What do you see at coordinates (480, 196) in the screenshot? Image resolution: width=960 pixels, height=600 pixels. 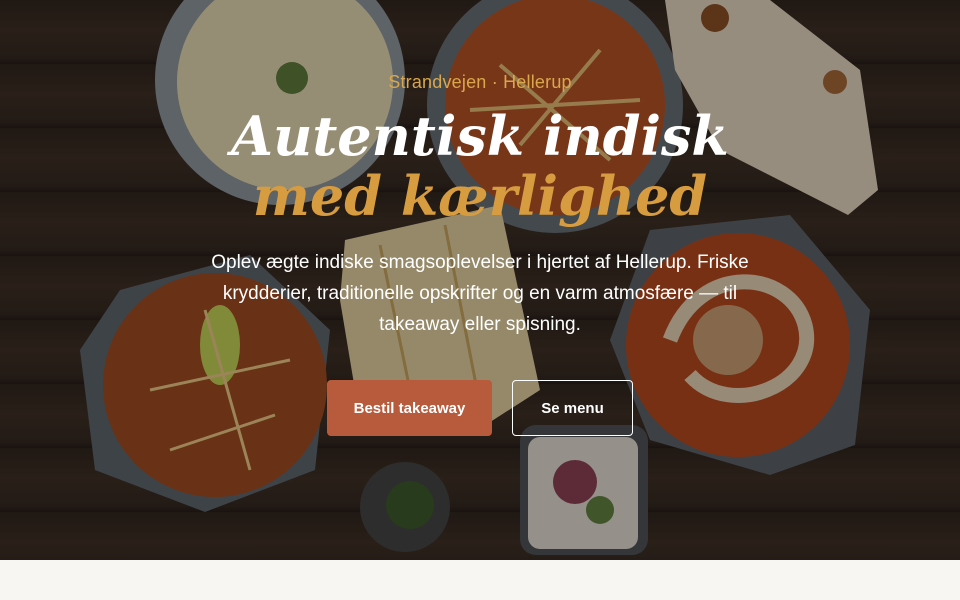 I see `hero-title-line-2: med kærlighed` at bounding box center [480, 196].